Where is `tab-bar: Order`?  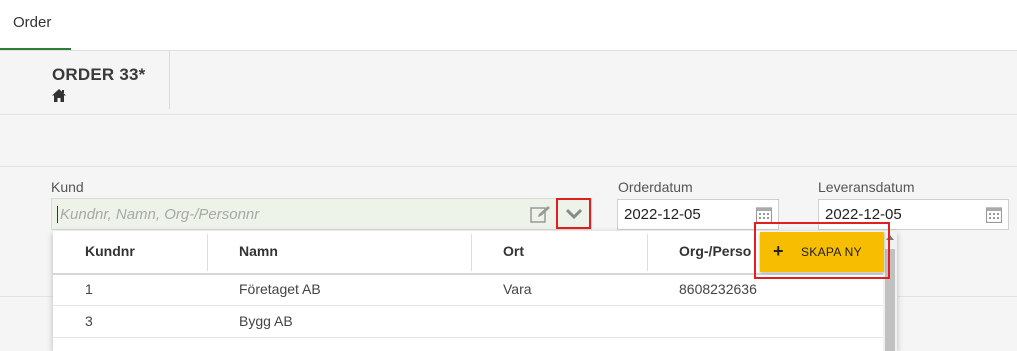 tab-bar: Order is located at coordinates (508, 25).